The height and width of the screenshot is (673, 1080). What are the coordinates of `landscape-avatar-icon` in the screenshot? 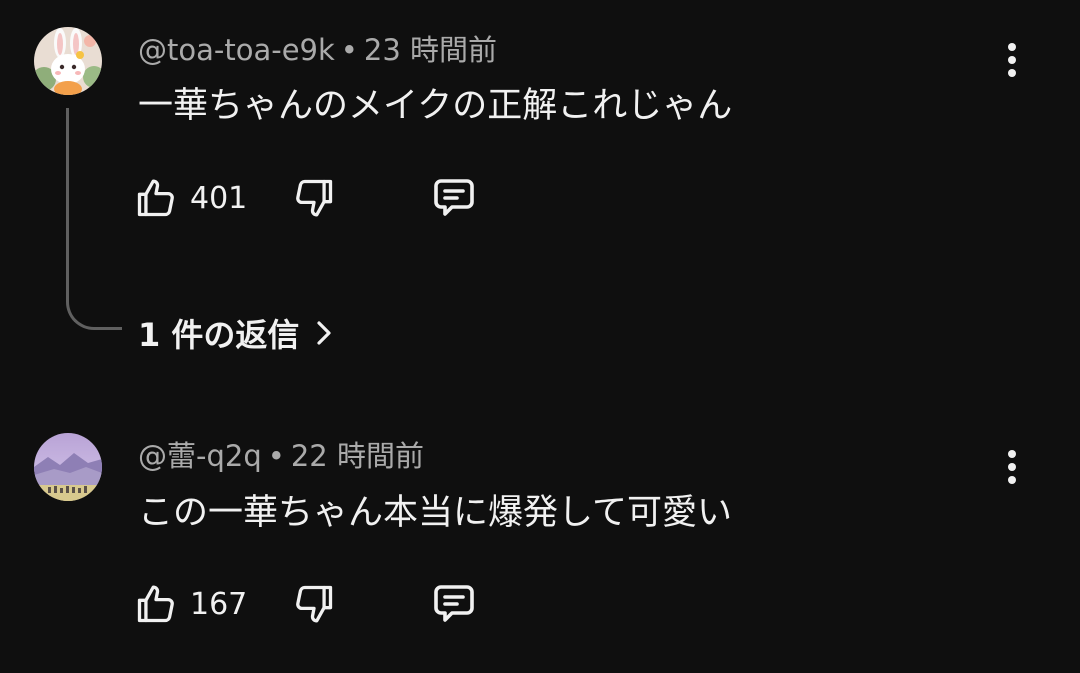 It's located at (68, 467).